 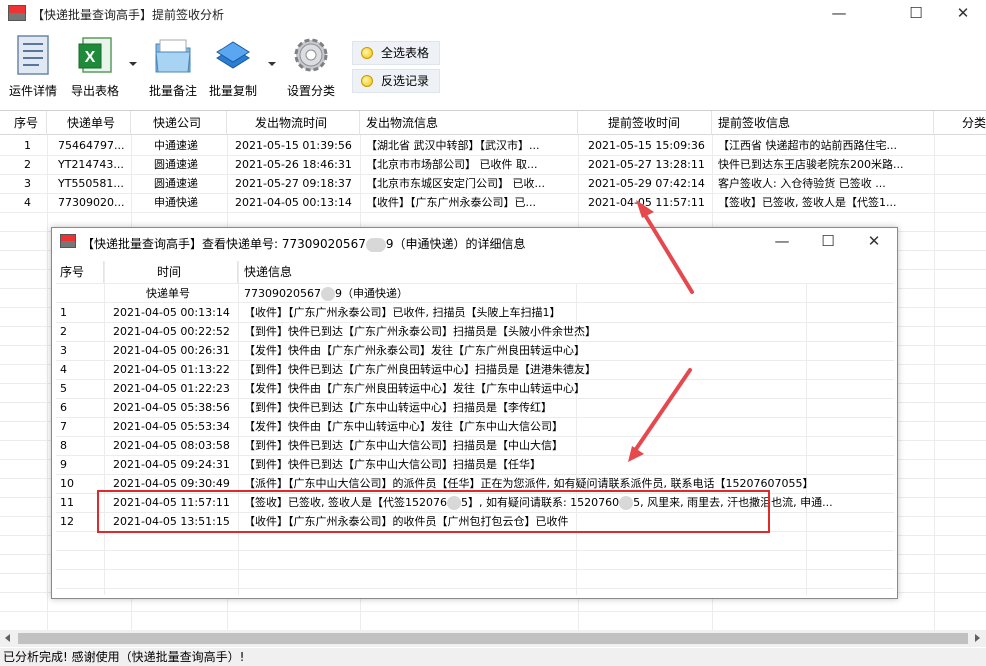 I want to click on column-header: 快递单号, so click(x=89, y=123).